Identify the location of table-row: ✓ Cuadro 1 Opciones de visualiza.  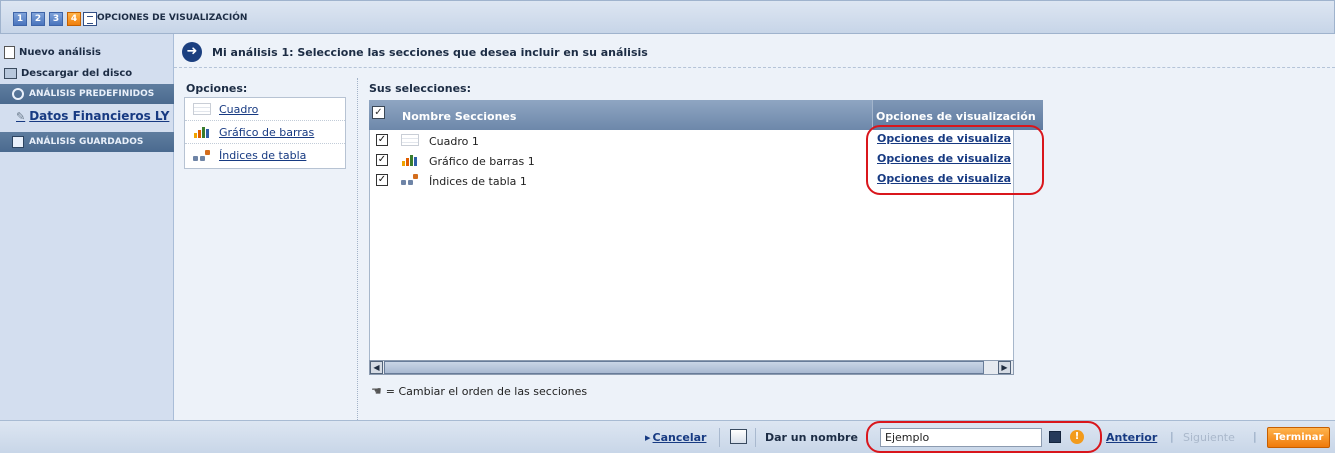
(691, 140).